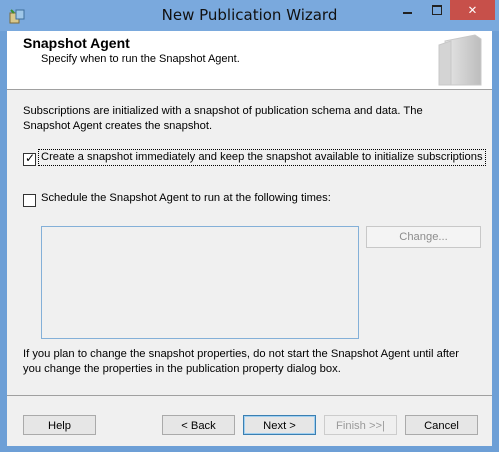 Image resolution: width=499 pixels, height=452 pixels. What do you see at coordinates (360, 425) in the screenshot?
I see `finish-button: Finish >>|` at bounding box center [360, 425].